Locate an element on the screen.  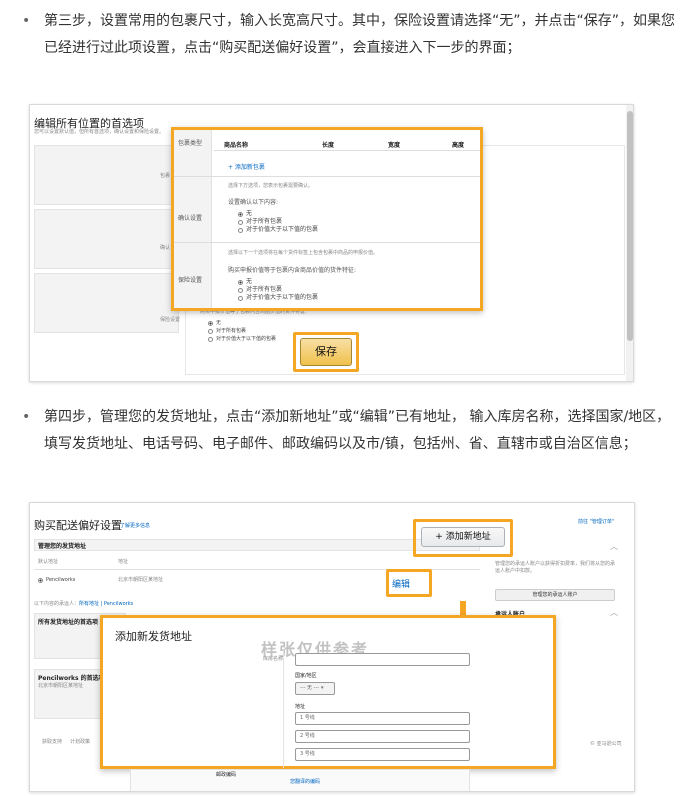
address-line-3: 3 号线 is located at coordinates (382, 754).